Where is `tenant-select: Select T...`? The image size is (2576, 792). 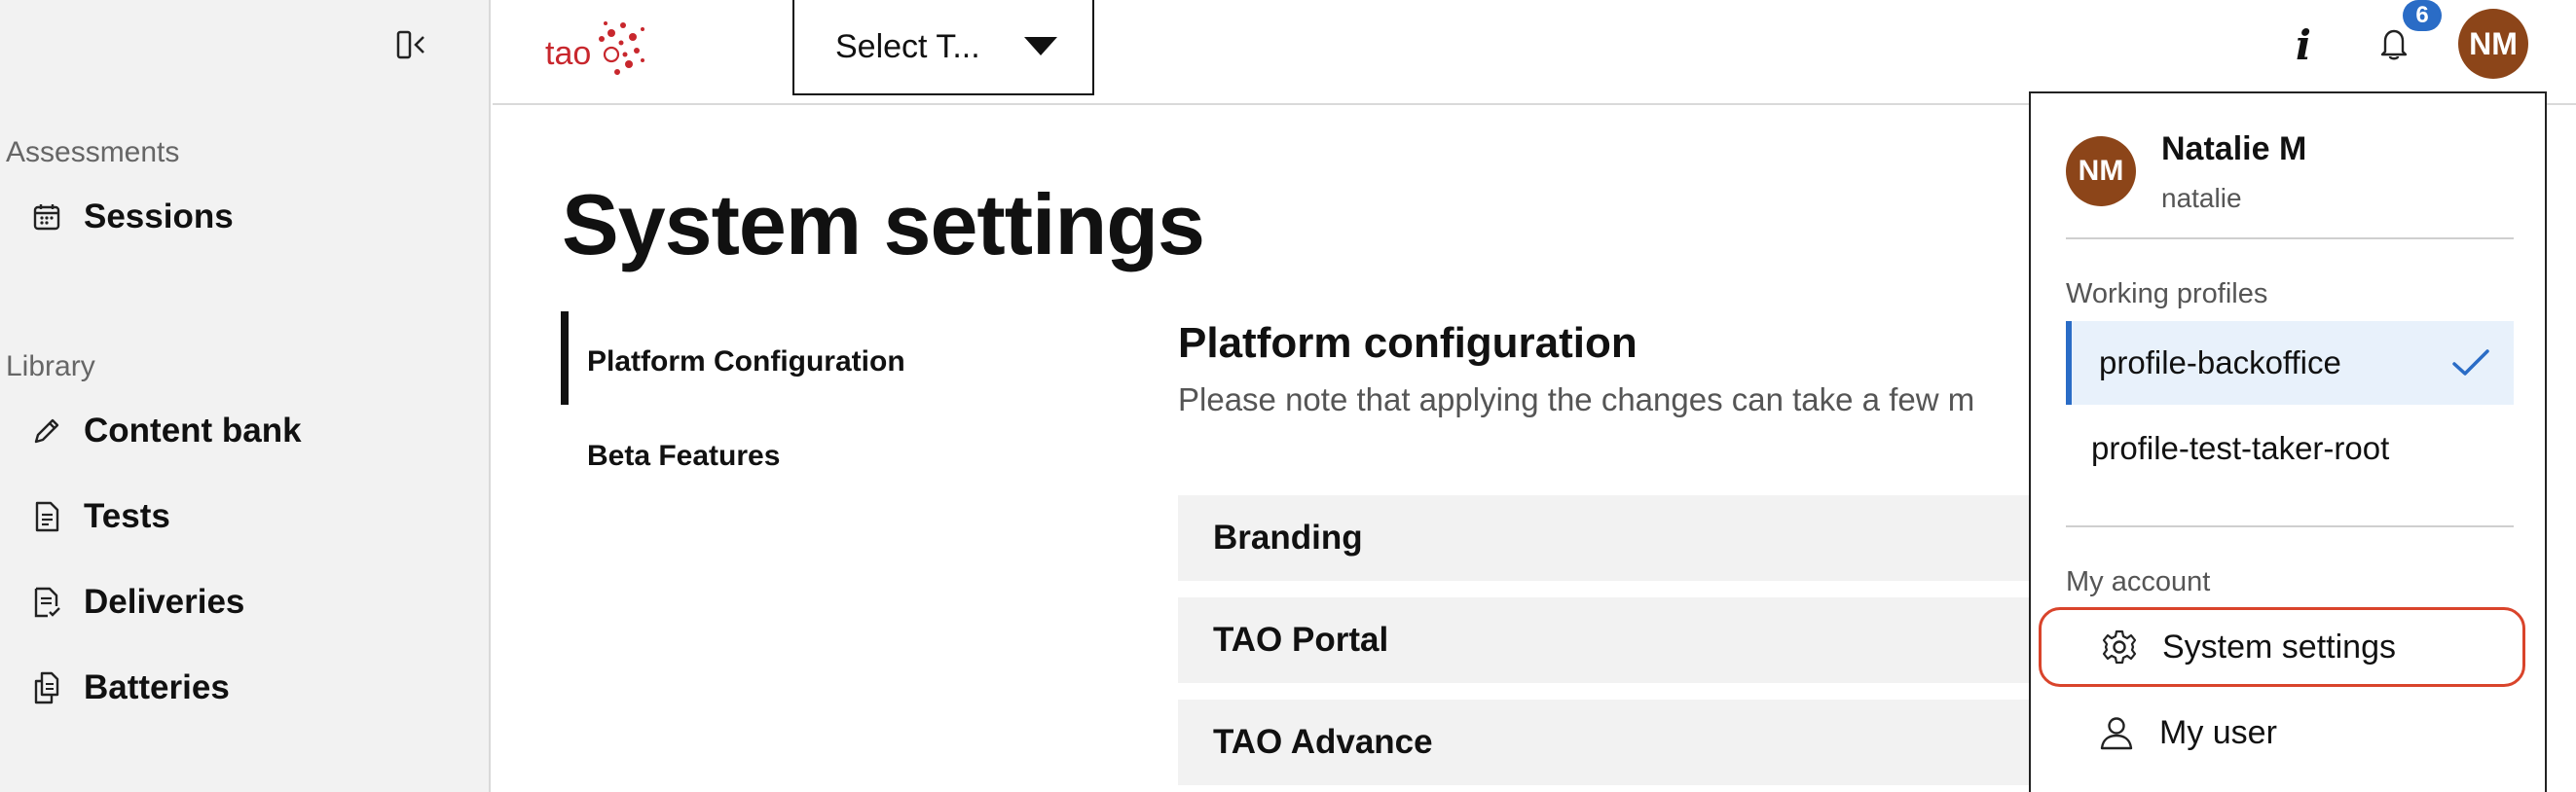
tenant-select: Select T... is located at coordinates (943, 47).